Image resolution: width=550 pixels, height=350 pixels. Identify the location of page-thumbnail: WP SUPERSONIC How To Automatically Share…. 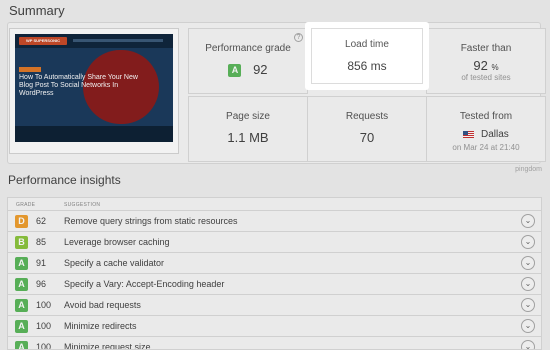
(94, 91).